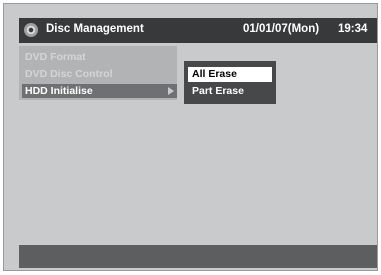 This screenshot has width=381, height=275. I want to click on disc-icon, so click(31, 30).